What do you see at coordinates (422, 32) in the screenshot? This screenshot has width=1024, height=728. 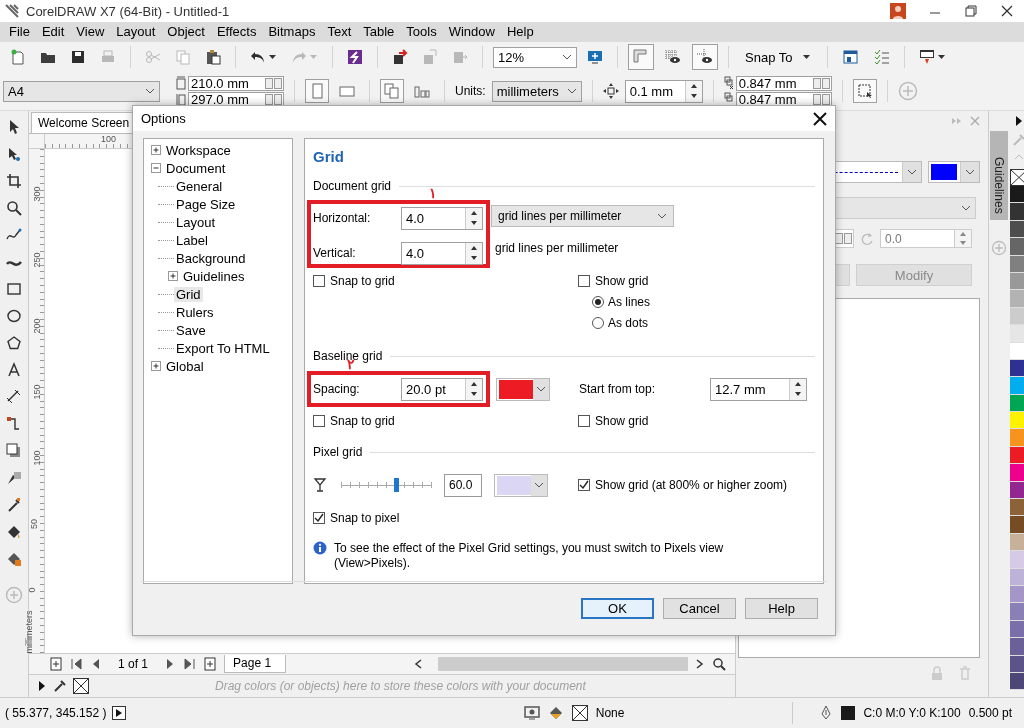 I see `menu-item: Tools` at bounding box center [422, 32].